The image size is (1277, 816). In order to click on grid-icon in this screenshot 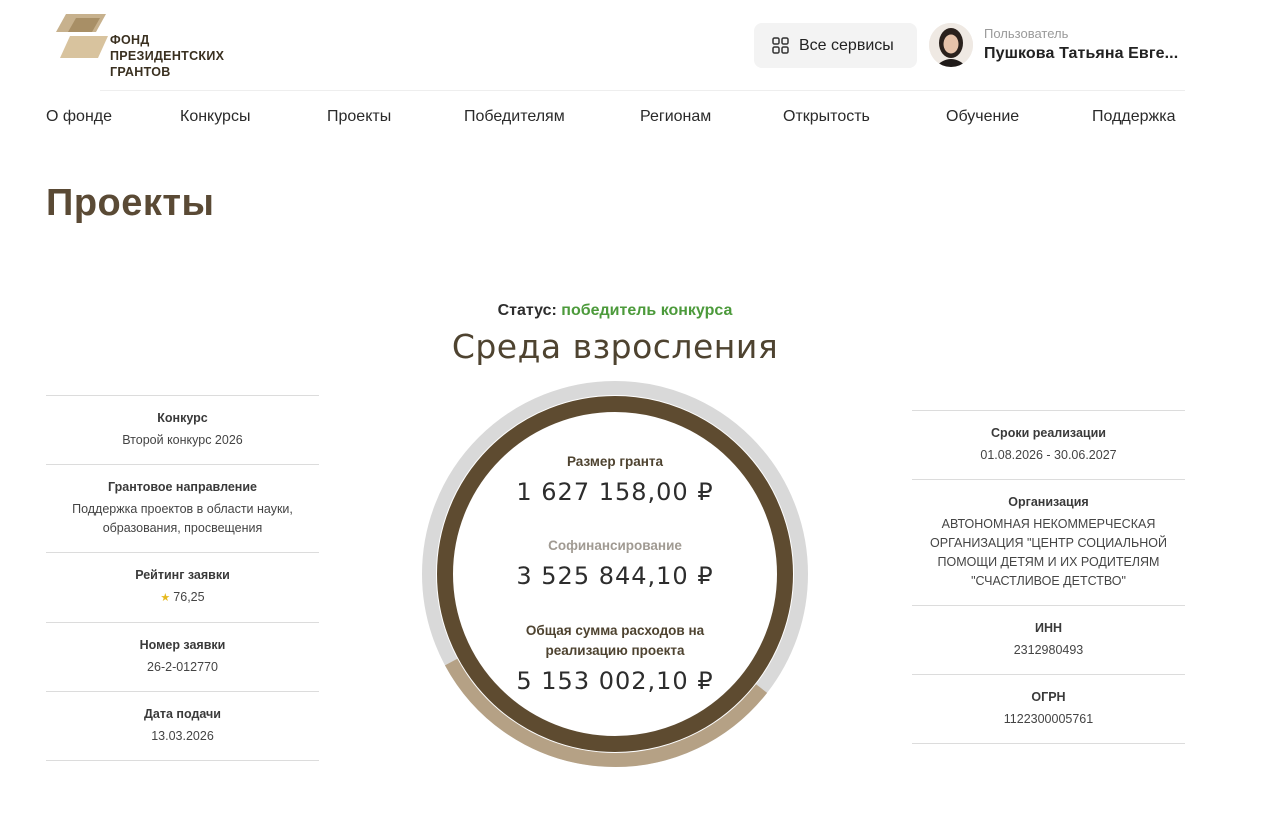, I will do `click(780, 45)`.